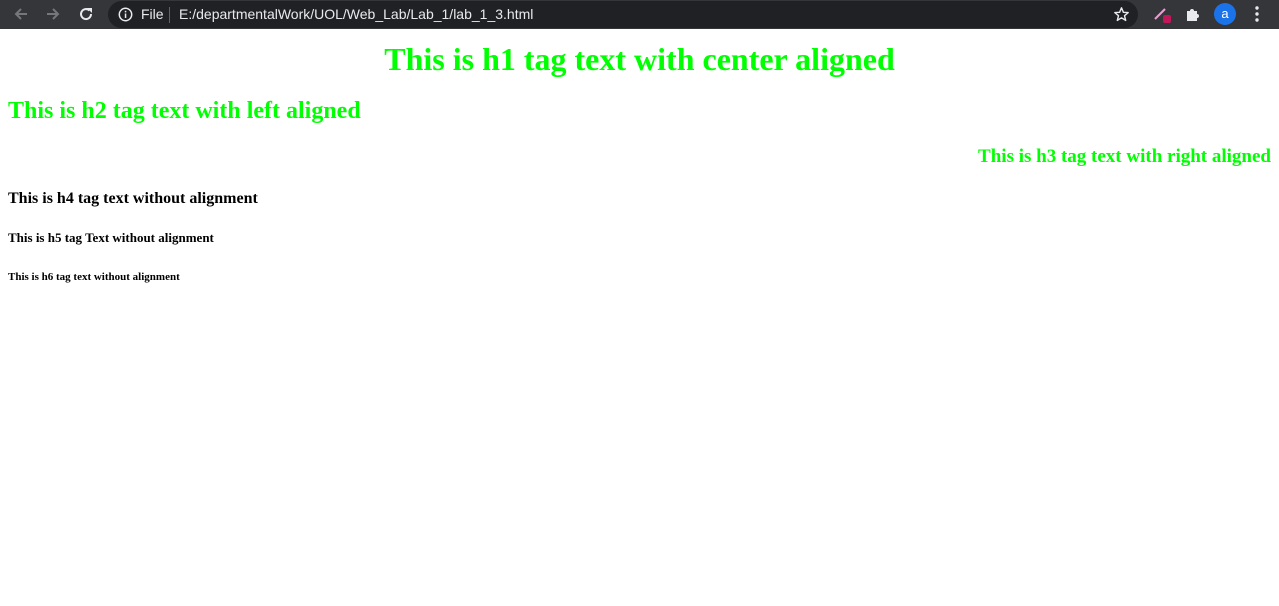 This screenshot has width=1279, height=606. I want to click on heading-3: This is h3 tag text with right aligned, so click(1124, 156).